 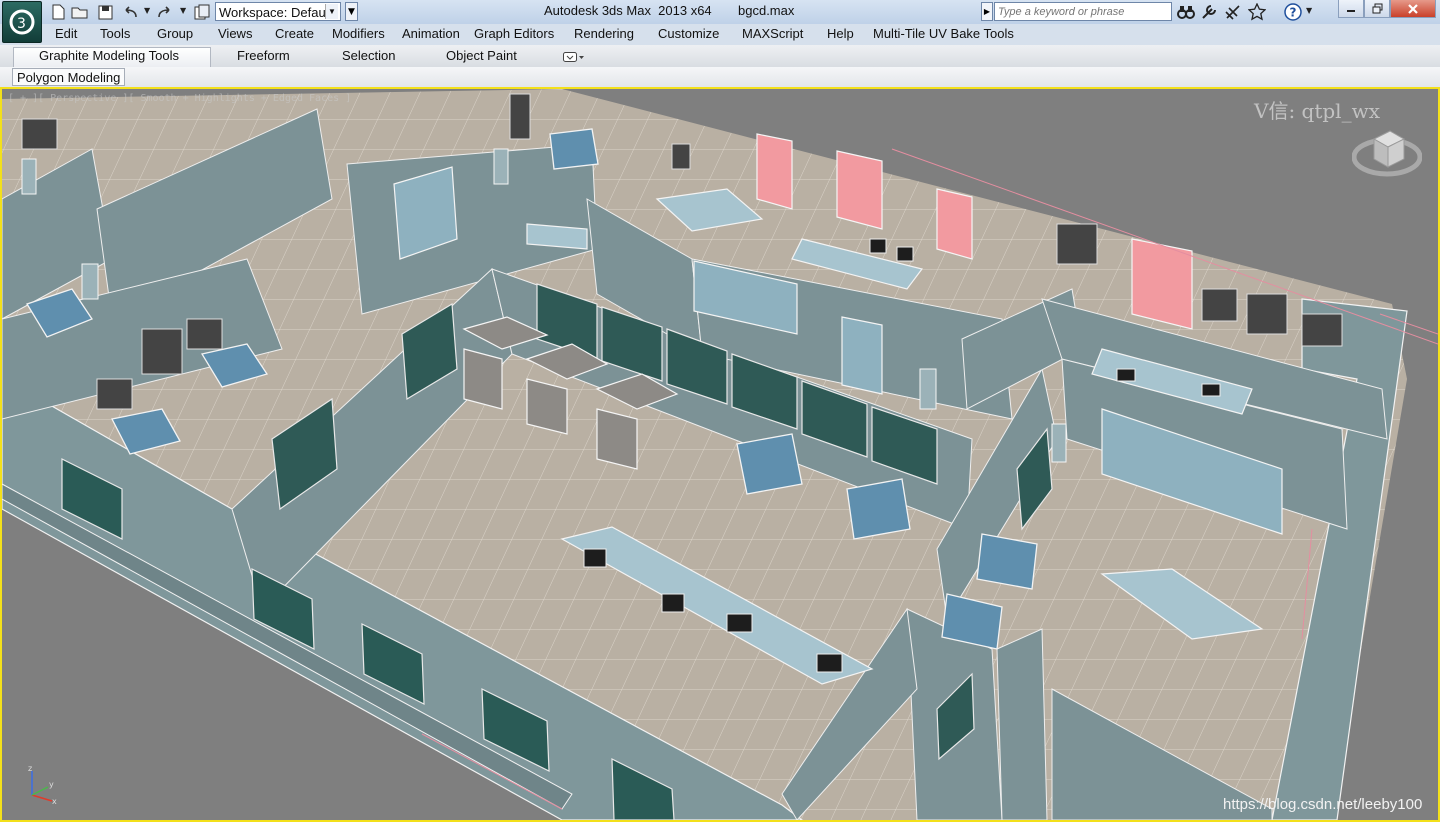 What do you see at coordinates (1257, 12) in the screenshot?
I see `star-icon` at bounding box center [1257, 12].